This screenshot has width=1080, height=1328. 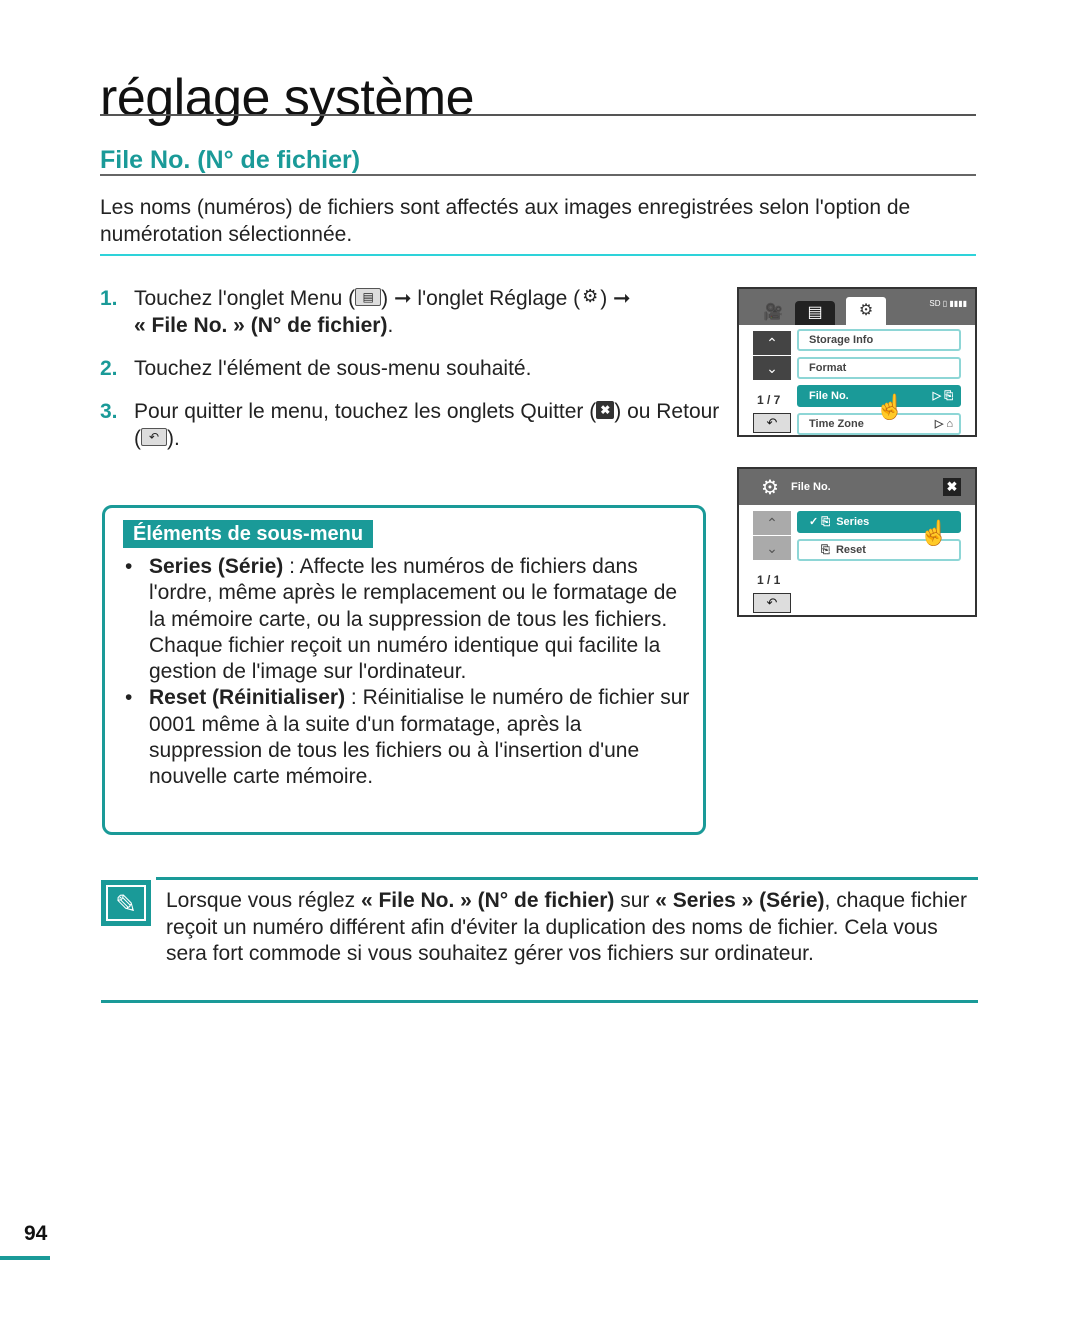 What do you see at coordinates (605, 410) in the screenshot?
I see `close-icon: ✖` at bounding box center [605, 410].